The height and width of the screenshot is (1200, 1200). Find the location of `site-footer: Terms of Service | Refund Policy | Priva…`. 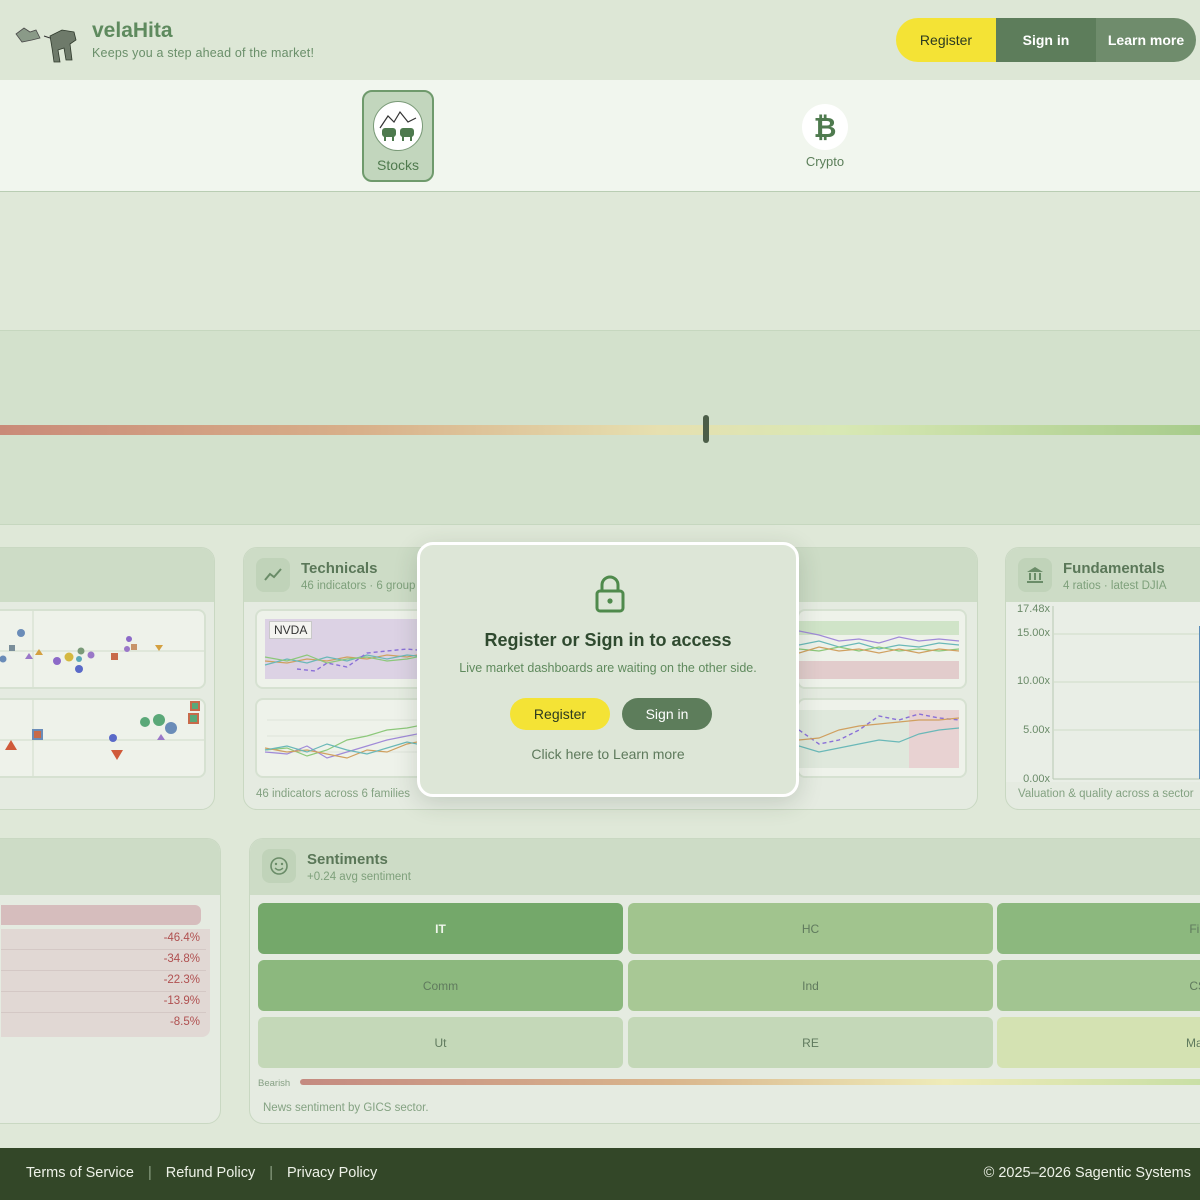

site-footer: Terms of Service | Refund Policy | Priva… is located at coordinates (600, 1174).